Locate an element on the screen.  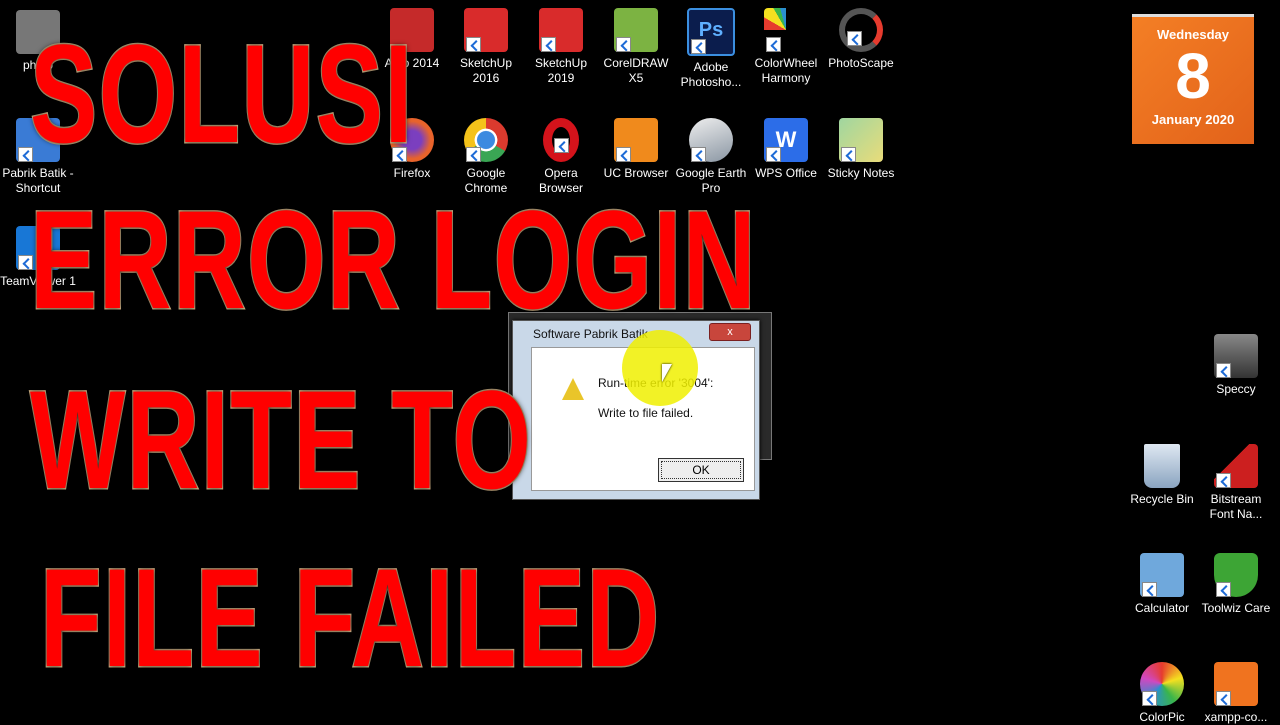
bitstream-icon is located at coordinates (1236, 466).